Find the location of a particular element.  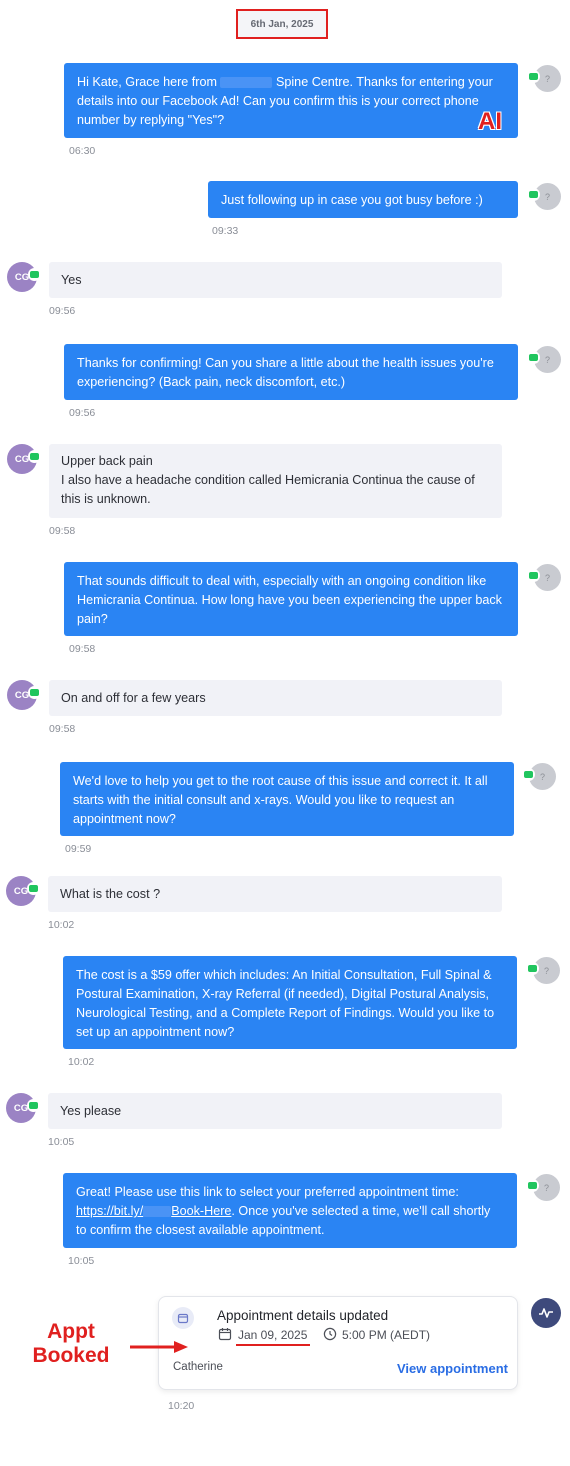

arrow-icon is located at coordinates (159, 1349).